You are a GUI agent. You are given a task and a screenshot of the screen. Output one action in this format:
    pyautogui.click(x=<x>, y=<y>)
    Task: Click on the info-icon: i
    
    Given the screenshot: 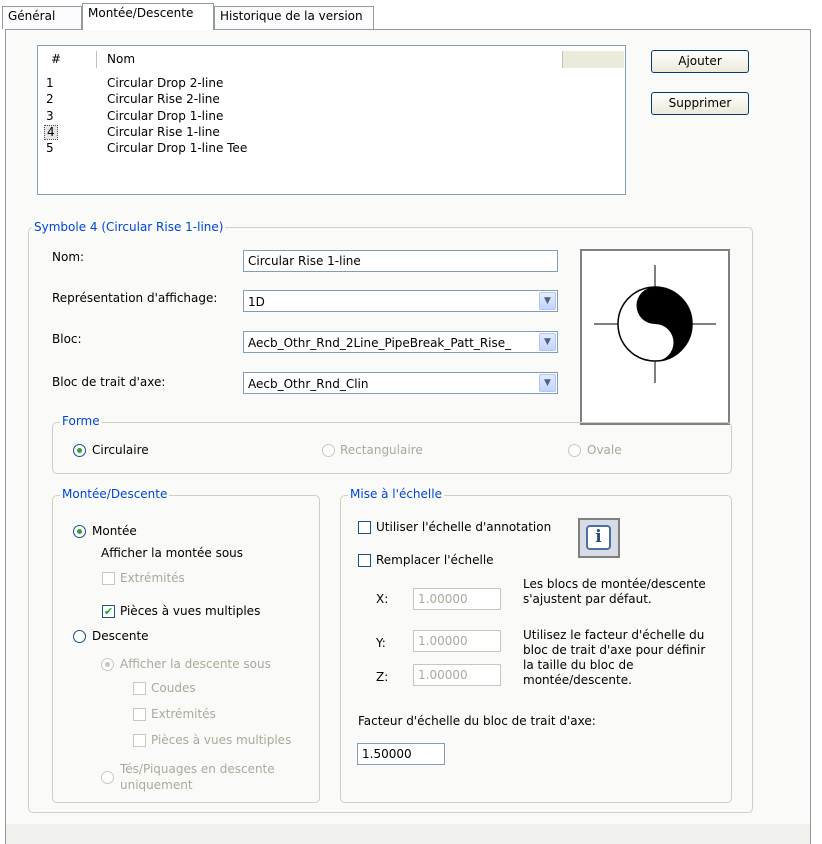 What is the action you would take?
    pyautogui.click(x=599, y=538)
    